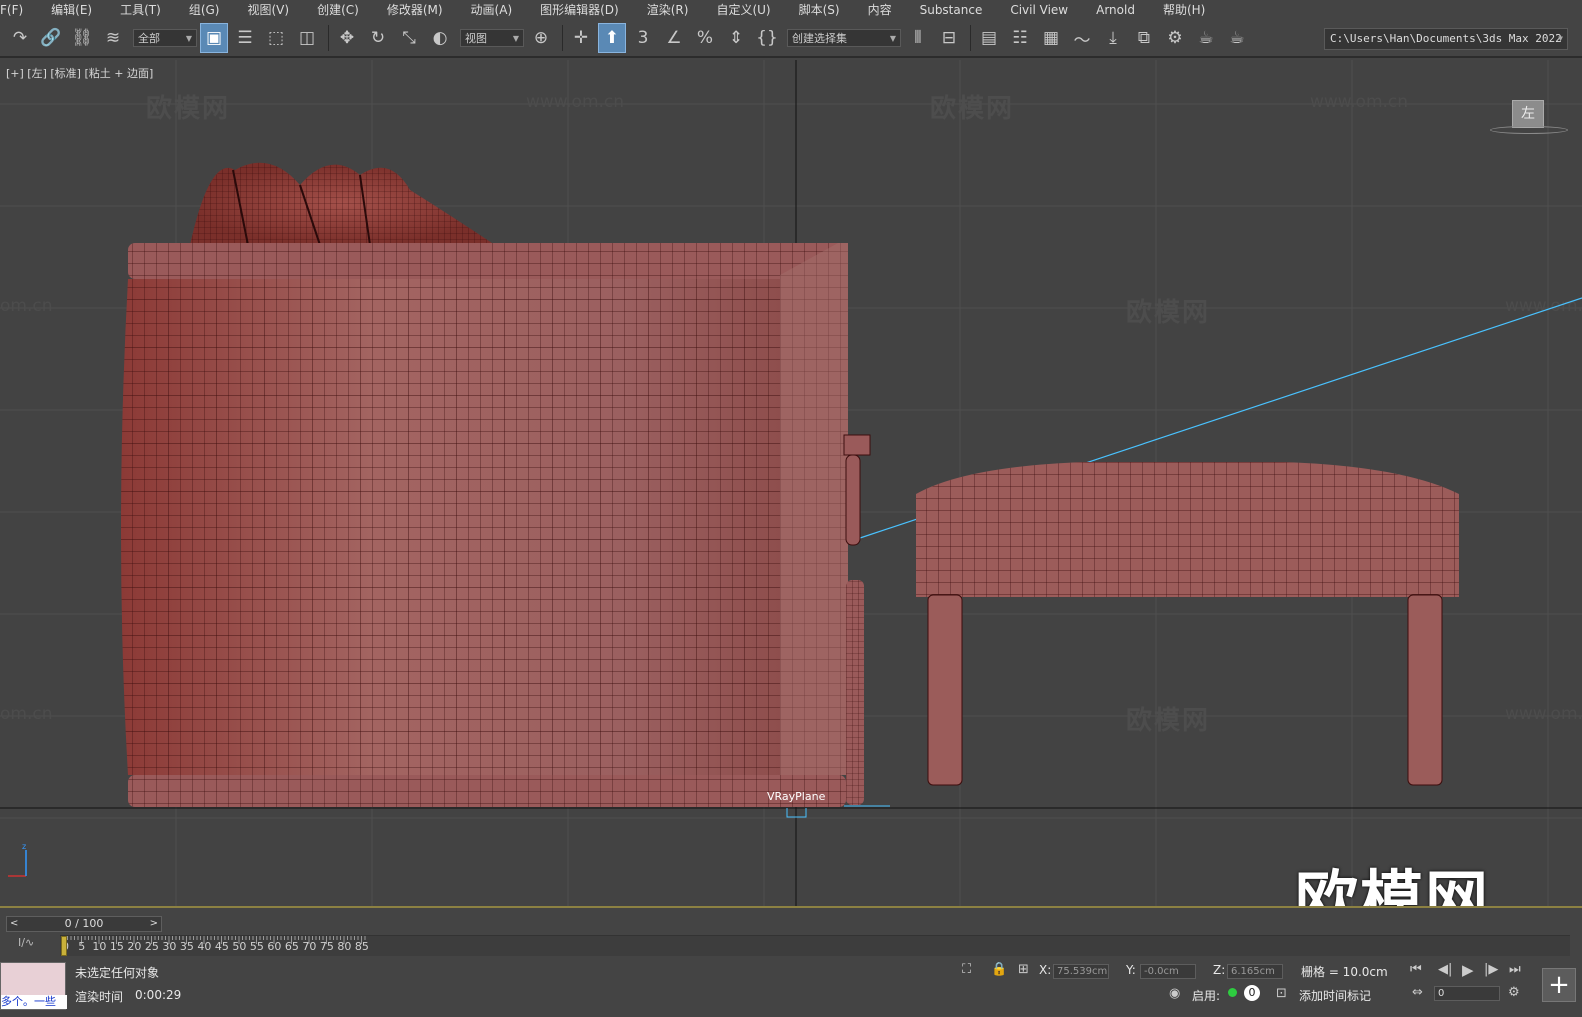 Image resolution: width=1582 pixels, height=1017 pixels. I want to click on menu-civil-view: Civil View, so click(1039, 10).